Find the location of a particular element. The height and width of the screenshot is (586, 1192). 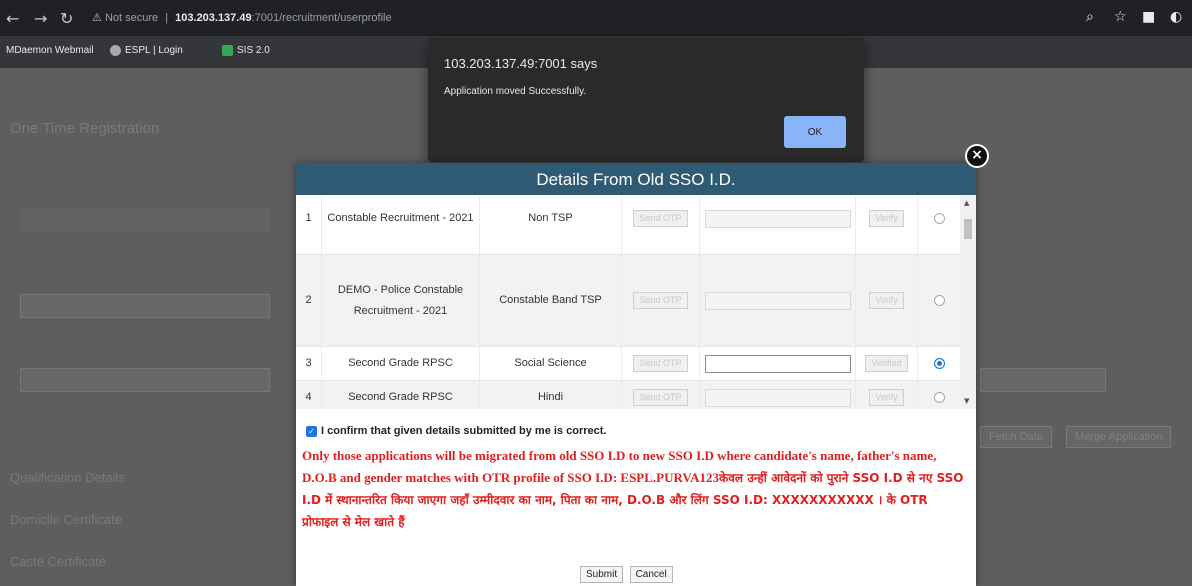

profile-icon: ◐ is located at coordinates (1176, 17).